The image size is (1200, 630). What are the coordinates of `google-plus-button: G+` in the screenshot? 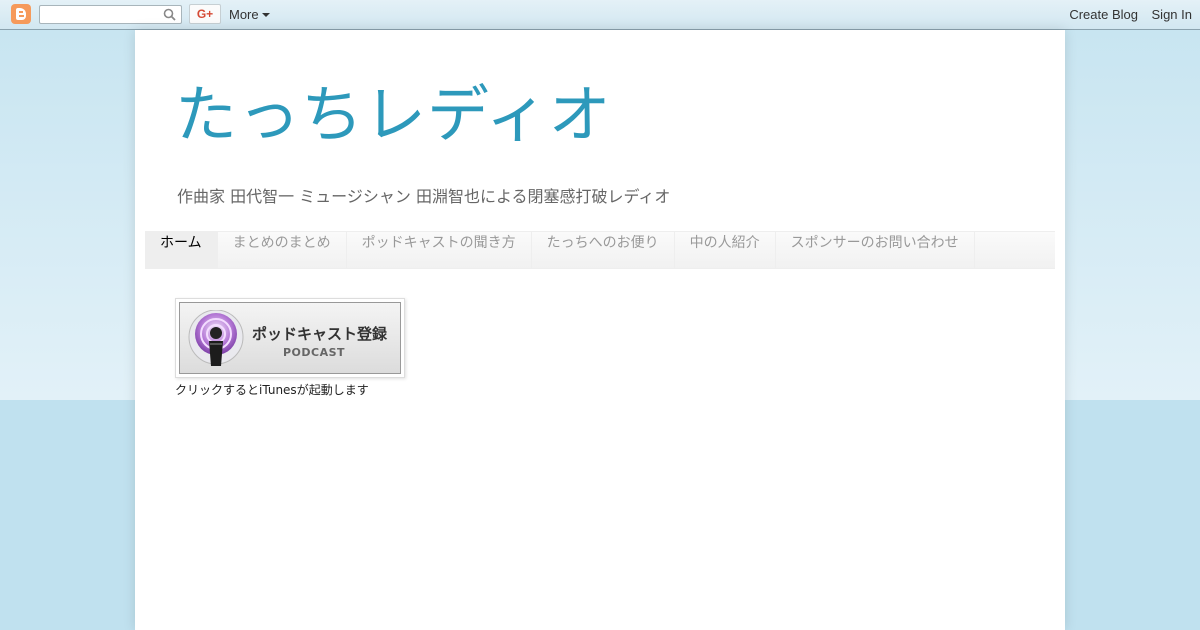 It's located at (205, 14).